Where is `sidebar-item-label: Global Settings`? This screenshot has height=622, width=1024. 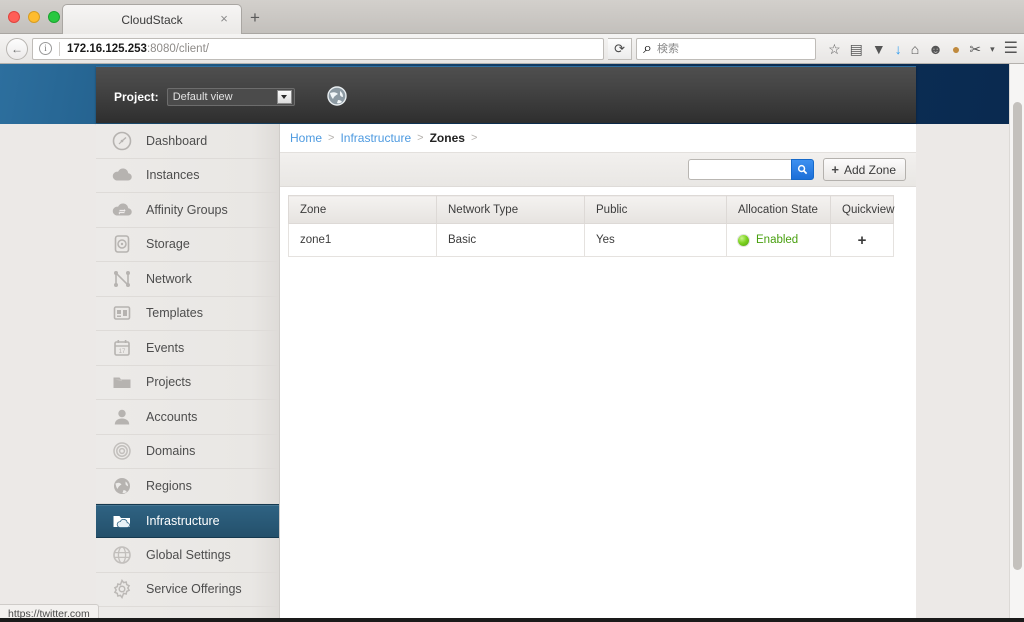
sidebar-item-label: Global Settings is located at coordinates (188, 554).